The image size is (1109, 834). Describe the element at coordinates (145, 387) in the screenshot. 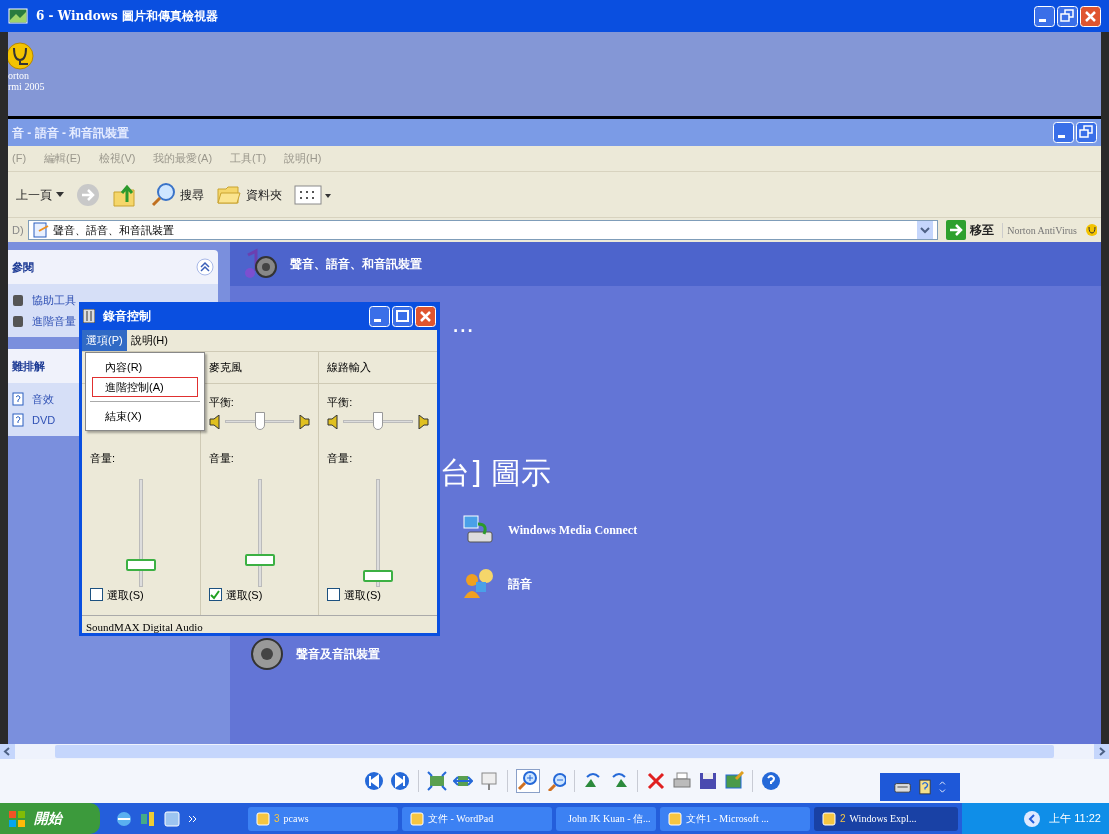

I see `menu-item: 進階控制(A)` at that location.